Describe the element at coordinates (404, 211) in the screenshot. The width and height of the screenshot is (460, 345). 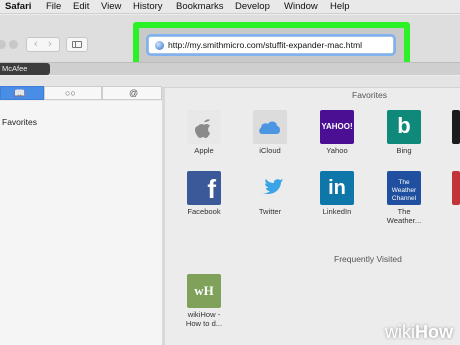
I see `favorite-label-line1: The` at that location.